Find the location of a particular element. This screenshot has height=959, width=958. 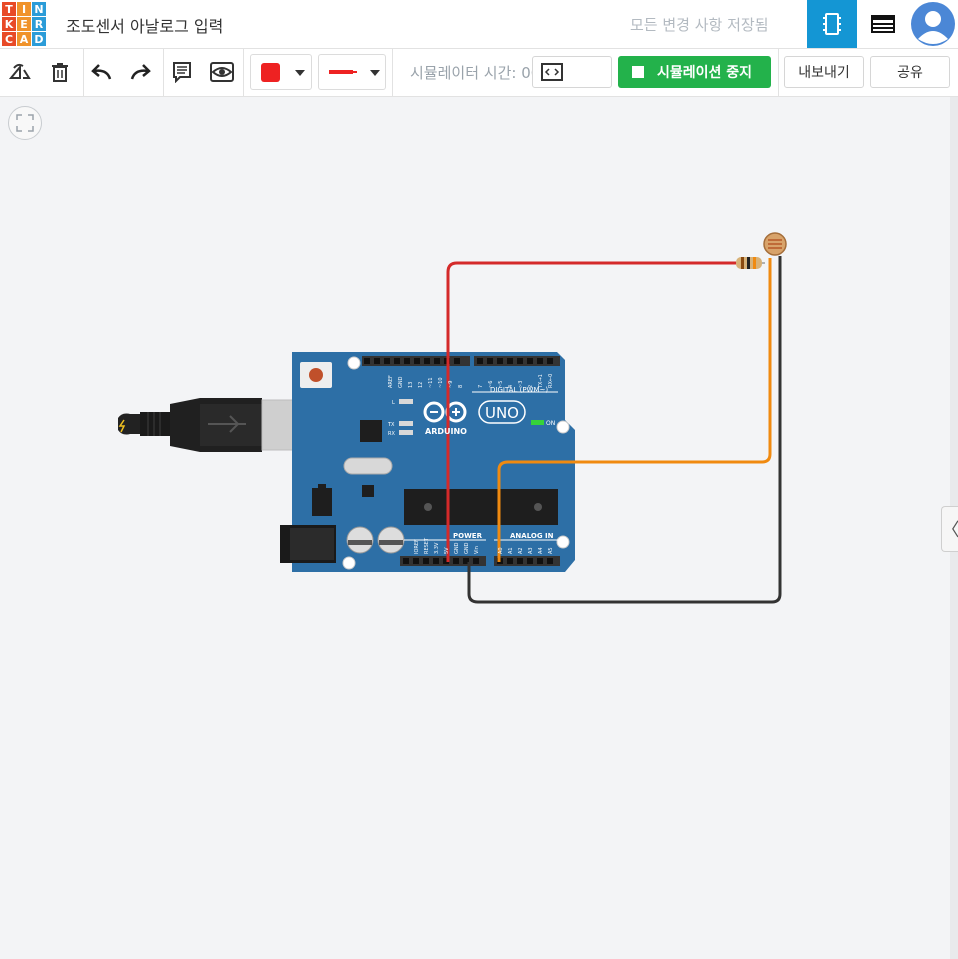

redo-icon is located at coordinates (140, 72).